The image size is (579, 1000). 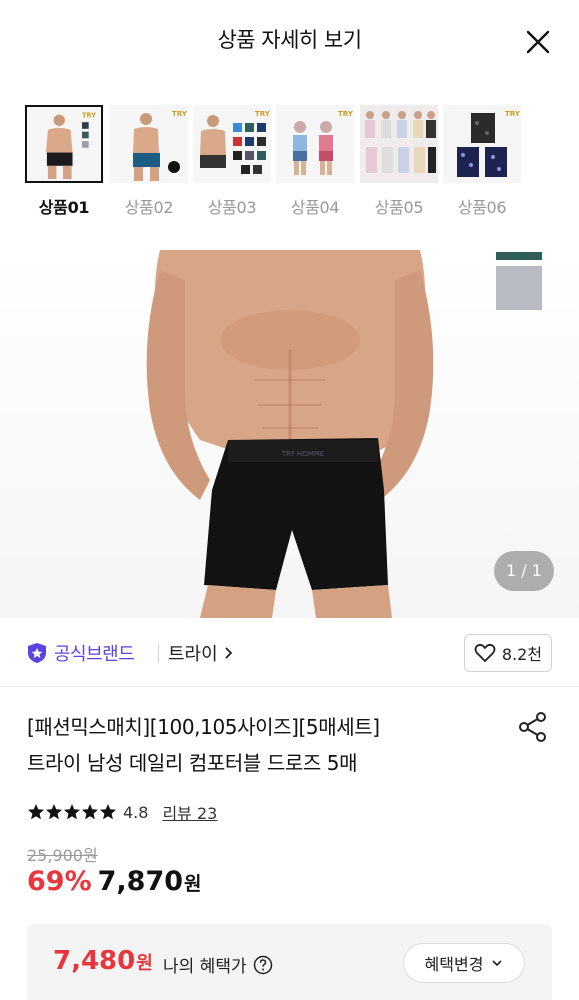 I want to click on thumbnail-1: TRY 상품01, so click(x=64, y=161).